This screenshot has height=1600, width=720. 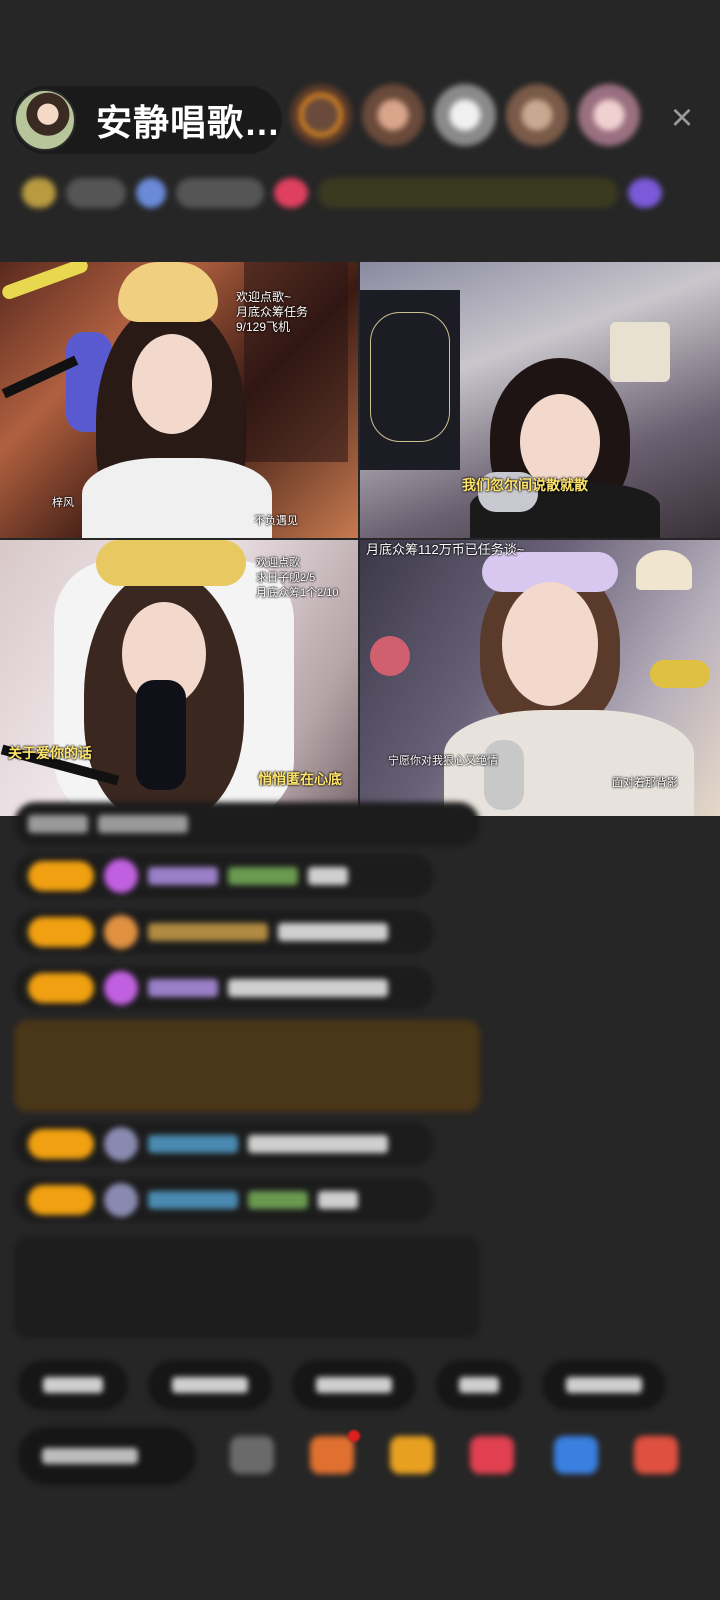 What do you see at coordinates (540, 400) in the screenshot?
I see `guest-video-tile: 我们忽尔间说散就散` at bounding box center [540, 400].